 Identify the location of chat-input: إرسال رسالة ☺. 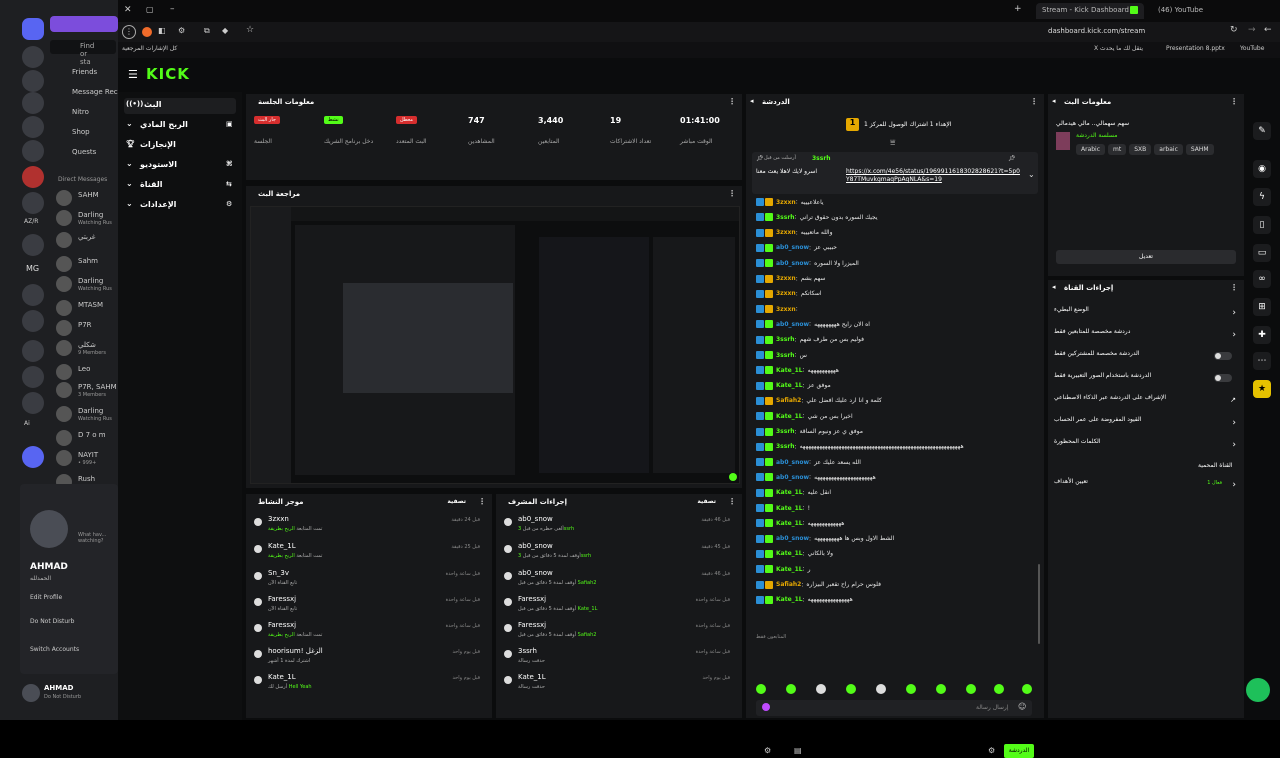
(894, 708).